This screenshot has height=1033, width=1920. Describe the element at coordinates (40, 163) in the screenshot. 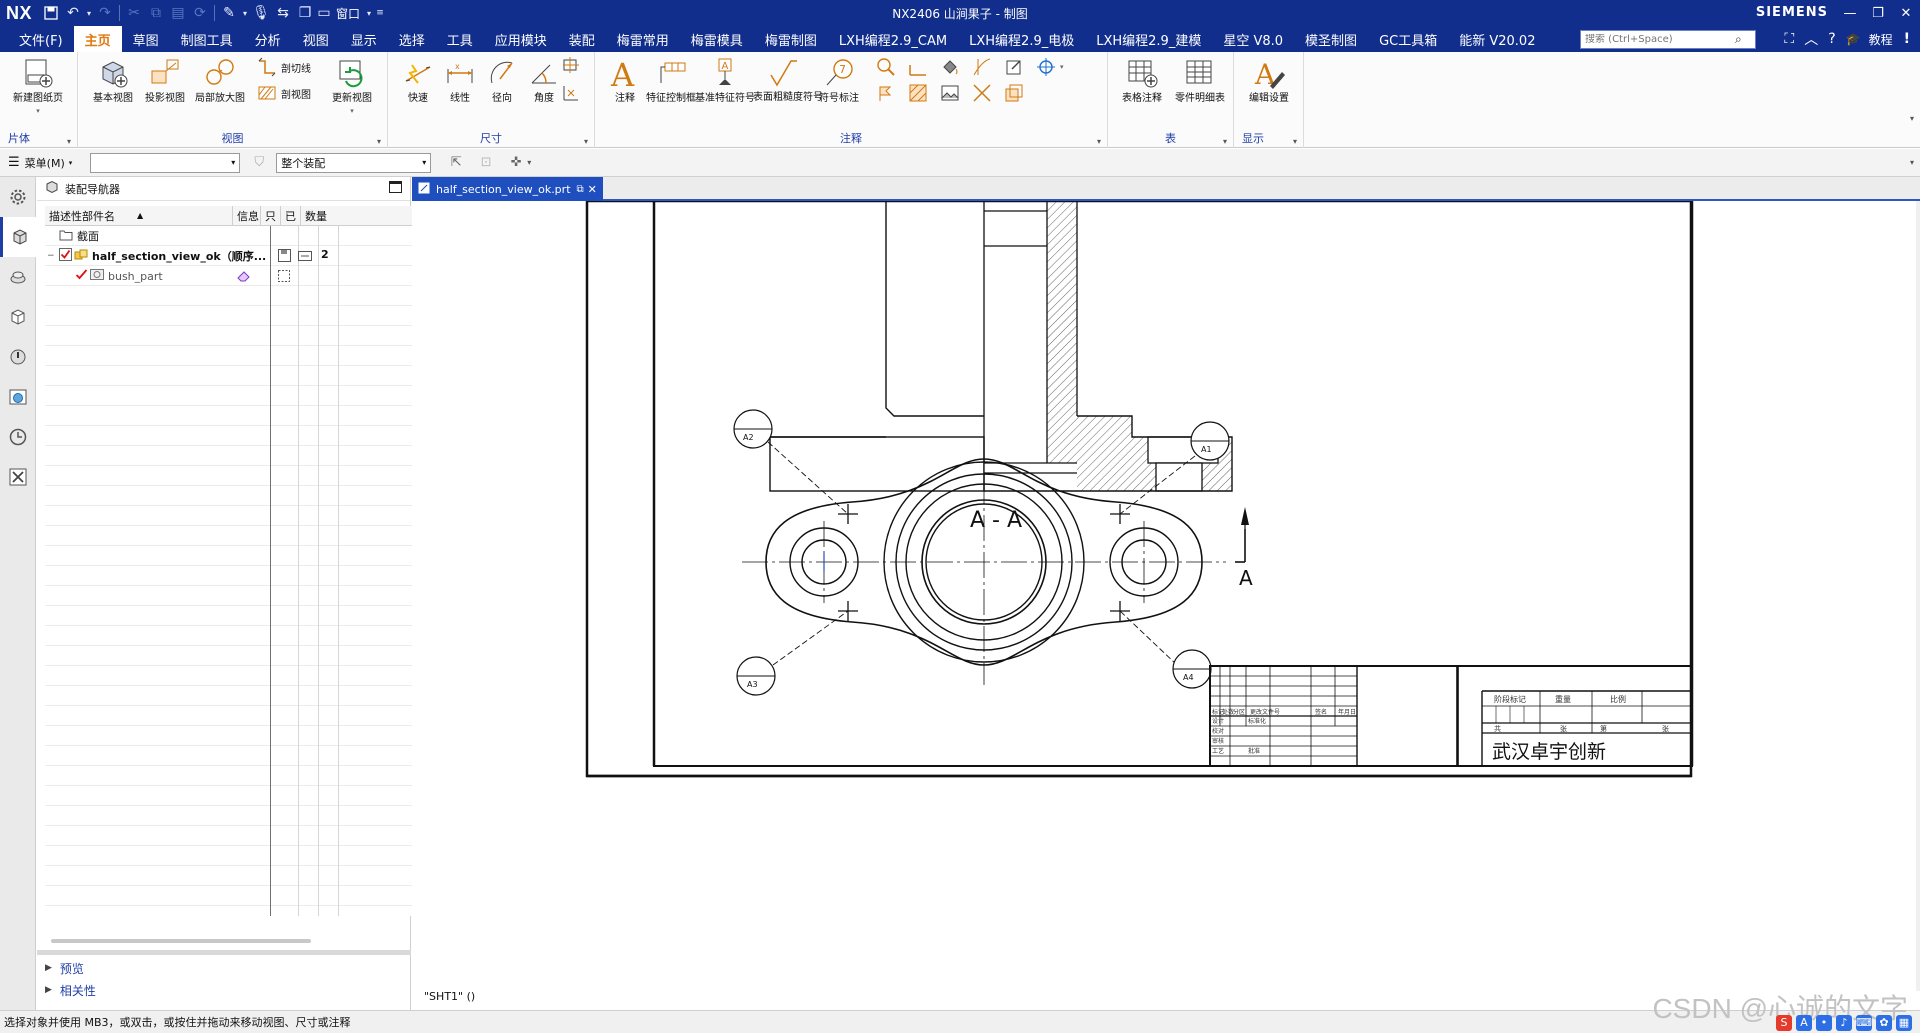

I see `main-menu-button: ☰ 菜单(M) ▾` at that location.